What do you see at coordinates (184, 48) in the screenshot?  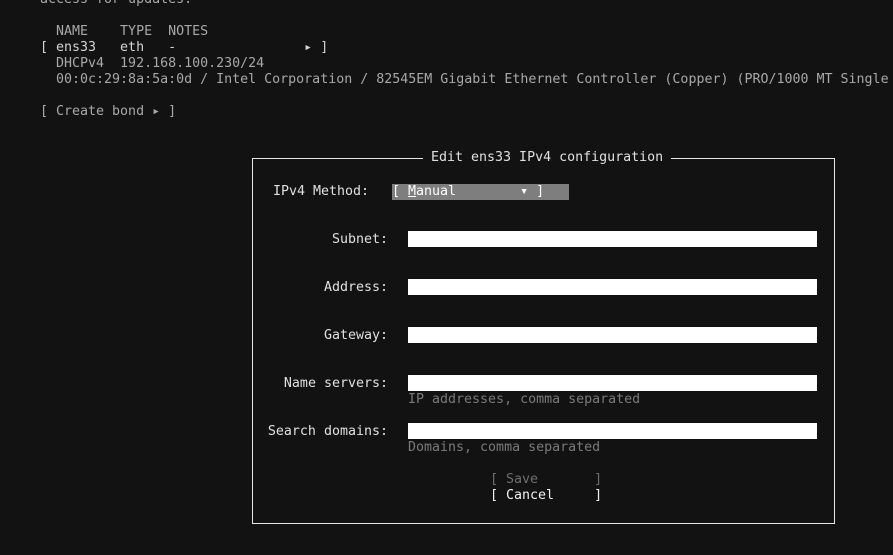 I see `interface-row-ens33: [ ens33 eth - ▸ ]` at bounding box center [184, 48].